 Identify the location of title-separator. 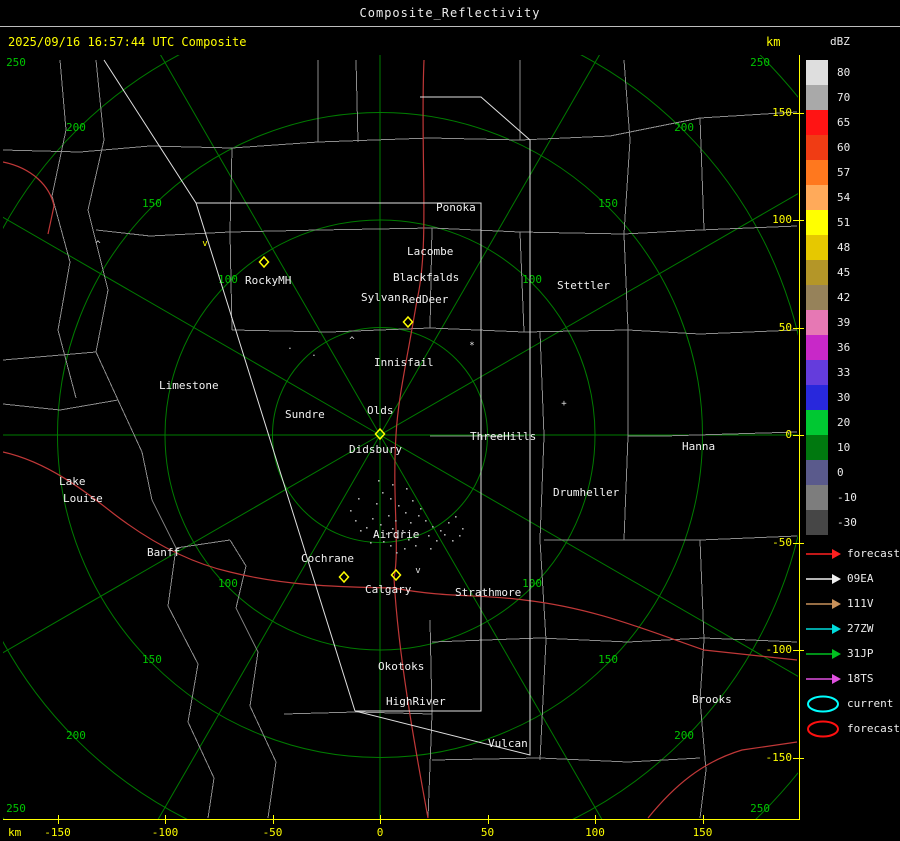
(450, 26).